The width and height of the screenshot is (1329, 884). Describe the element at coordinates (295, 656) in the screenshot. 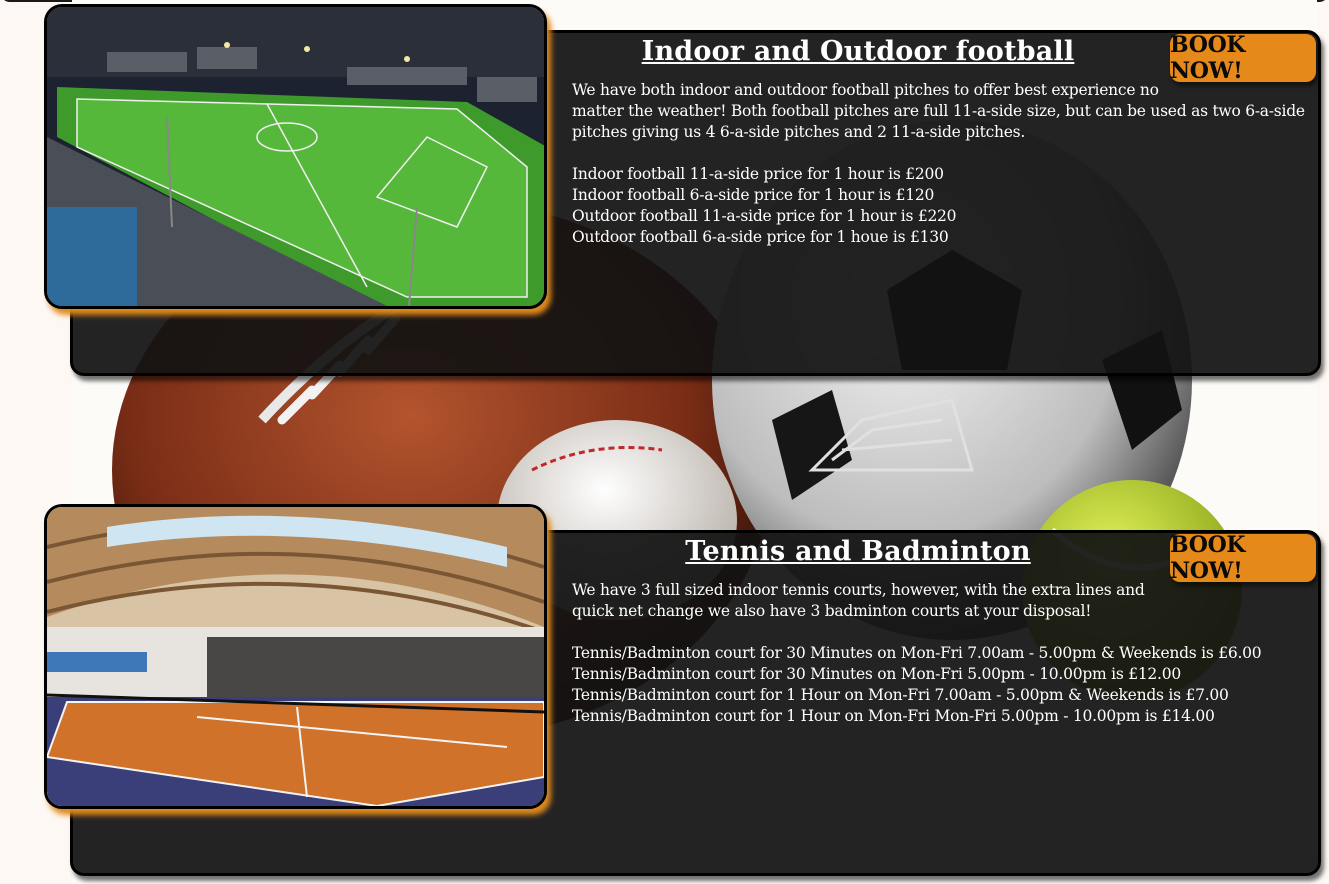

I see `tennis-court-photo` at that location.